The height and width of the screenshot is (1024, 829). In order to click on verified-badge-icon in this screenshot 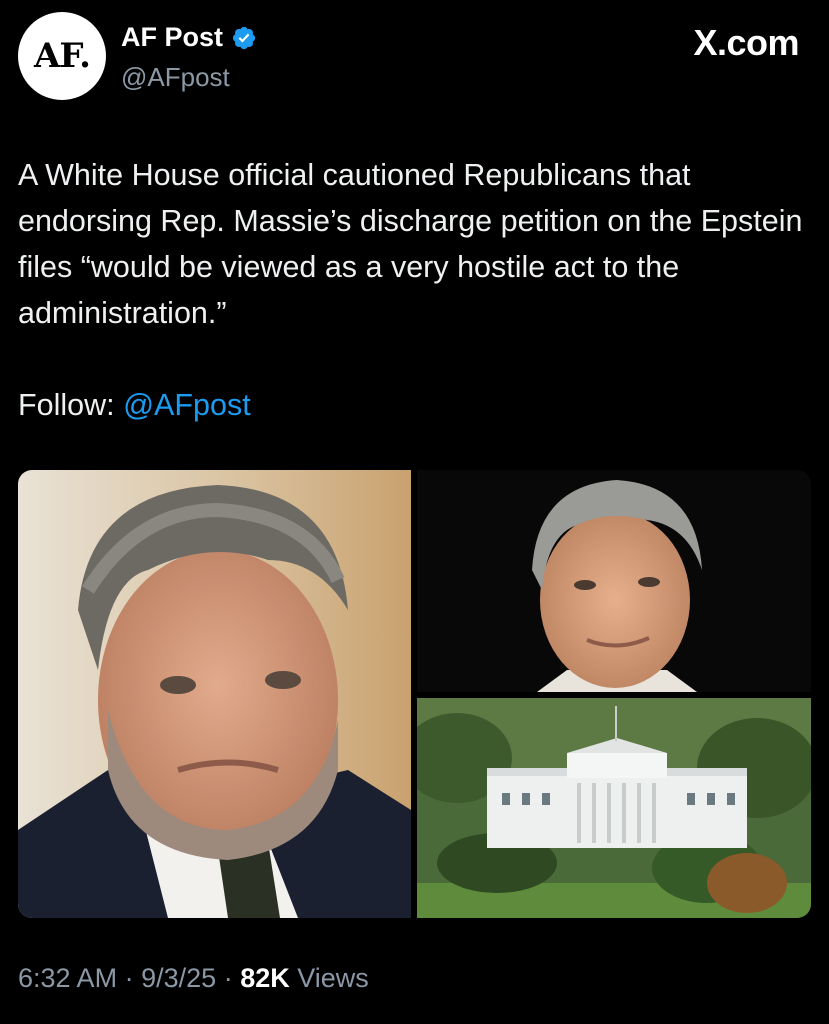, I will do `click(244, 37)`.